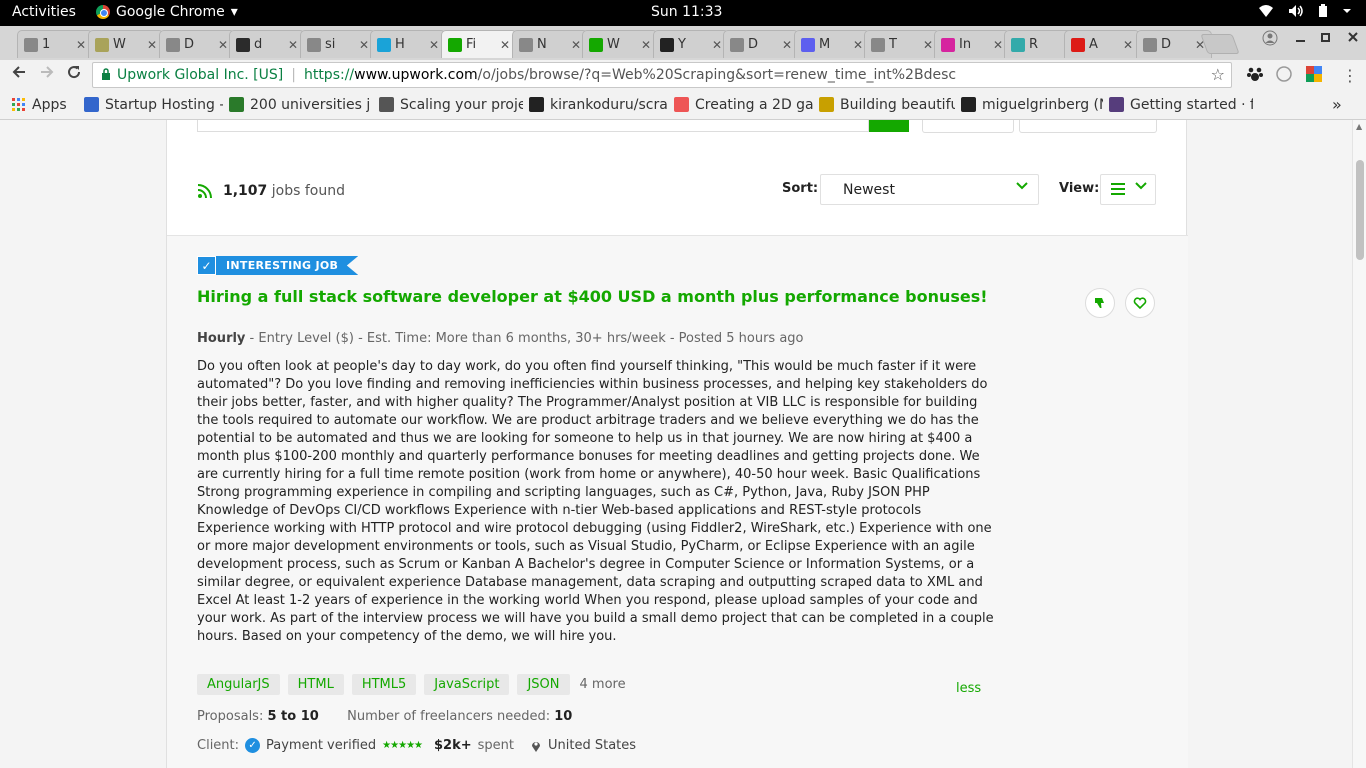 The width and height of the screenshot is (1366, 768). I want to click on activities-button: Activities, so click(44, 12).